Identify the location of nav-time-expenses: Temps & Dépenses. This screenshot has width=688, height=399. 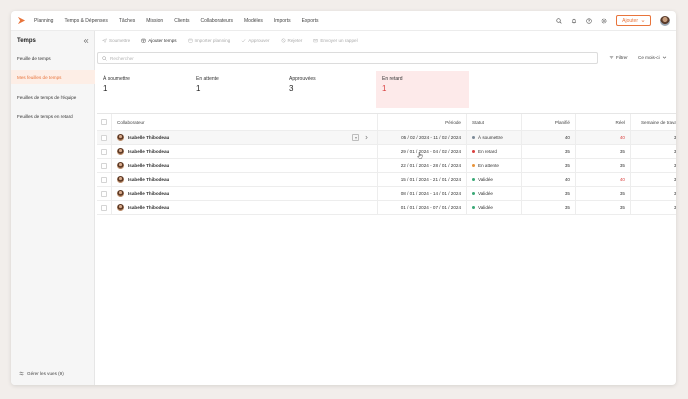
(85, 21).